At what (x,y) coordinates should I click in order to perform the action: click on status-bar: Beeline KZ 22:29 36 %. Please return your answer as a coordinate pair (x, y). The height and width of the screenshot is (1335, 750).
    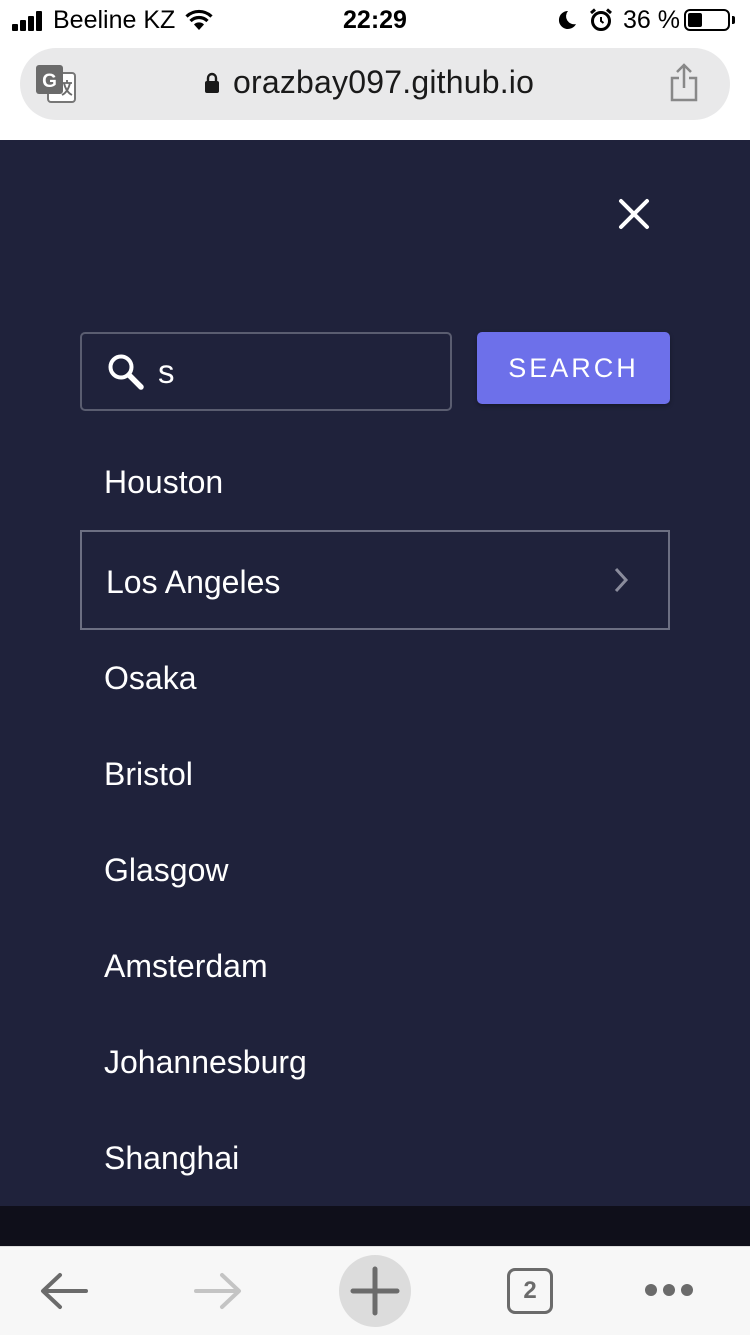
    Looking at the image, I should click on (375, 21).